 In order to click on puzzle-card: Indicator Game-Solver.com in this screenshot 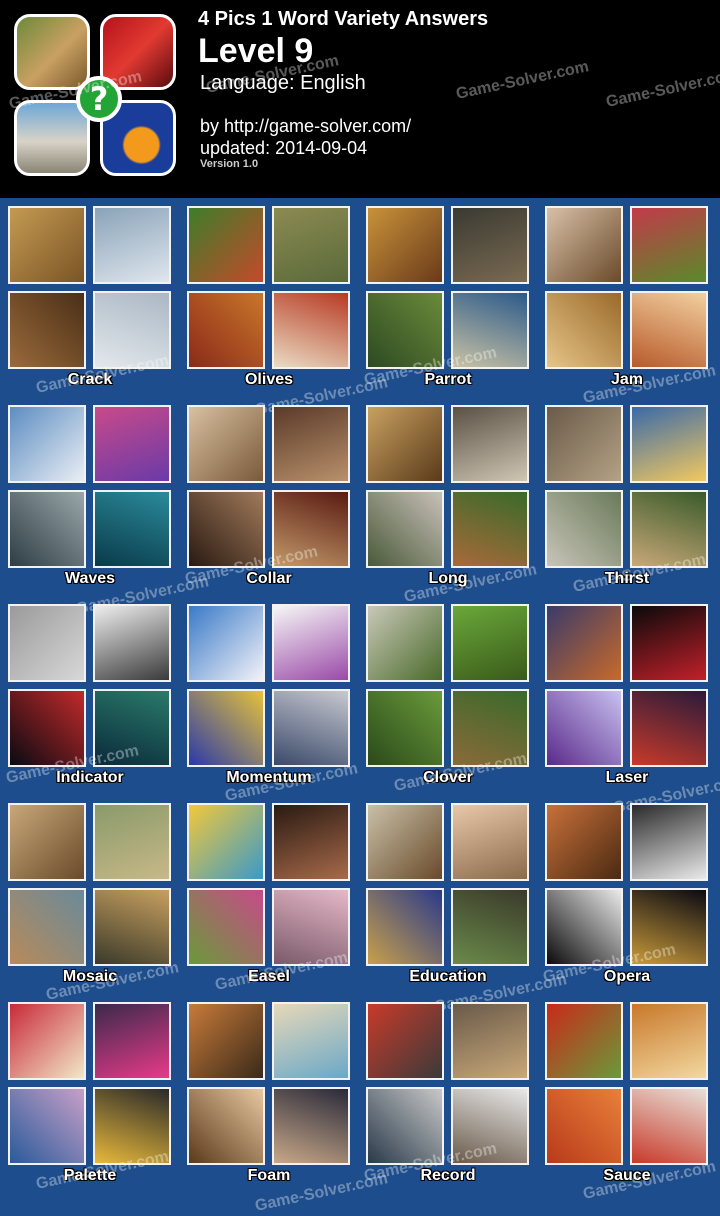, I will do `click(90, 695)`.